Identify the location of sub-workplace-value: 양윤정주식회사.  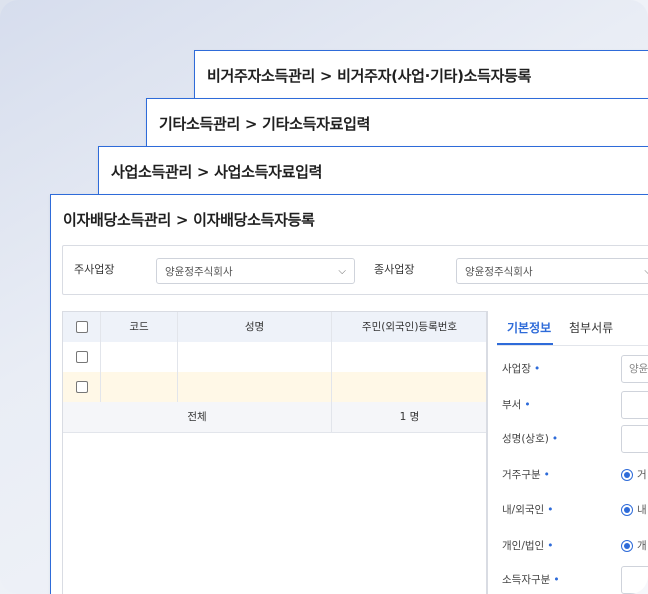
(499, 272).